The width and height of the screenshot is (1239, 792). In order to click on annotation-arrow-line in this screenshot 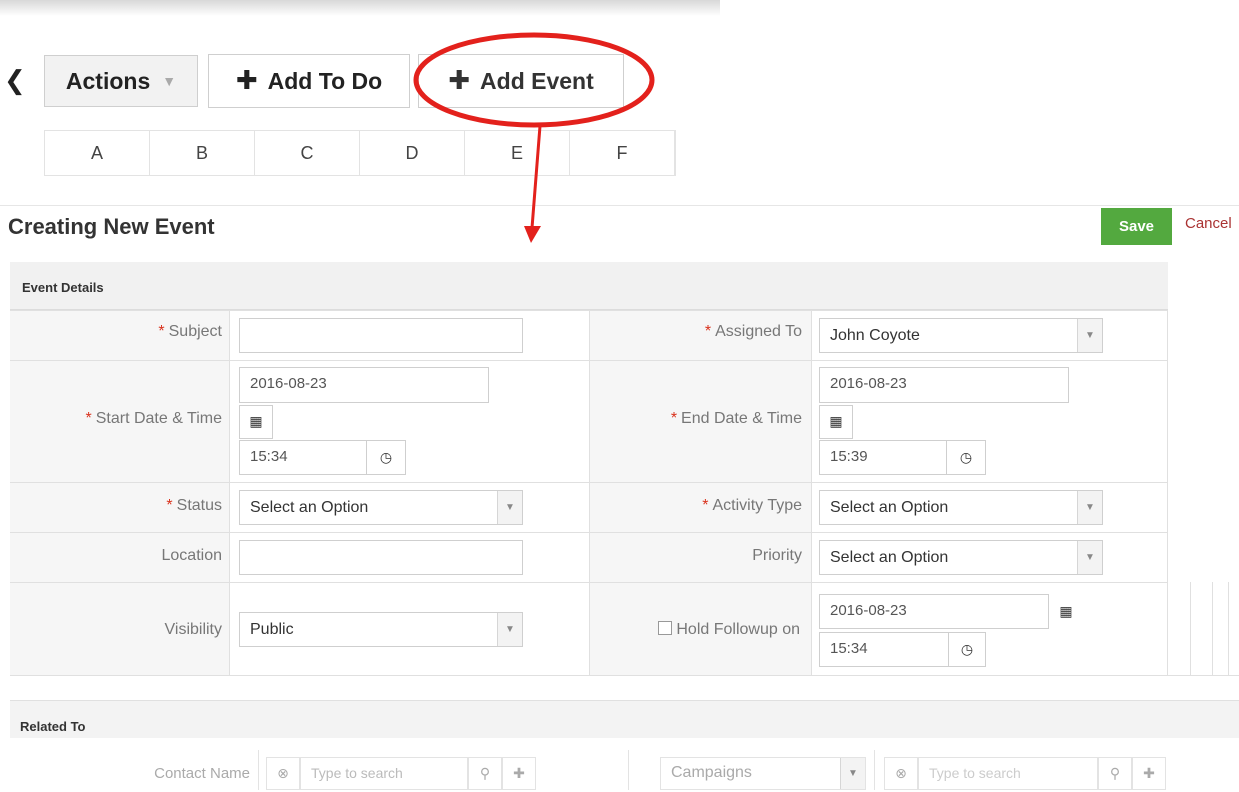, I will do `click(536, 177)`.